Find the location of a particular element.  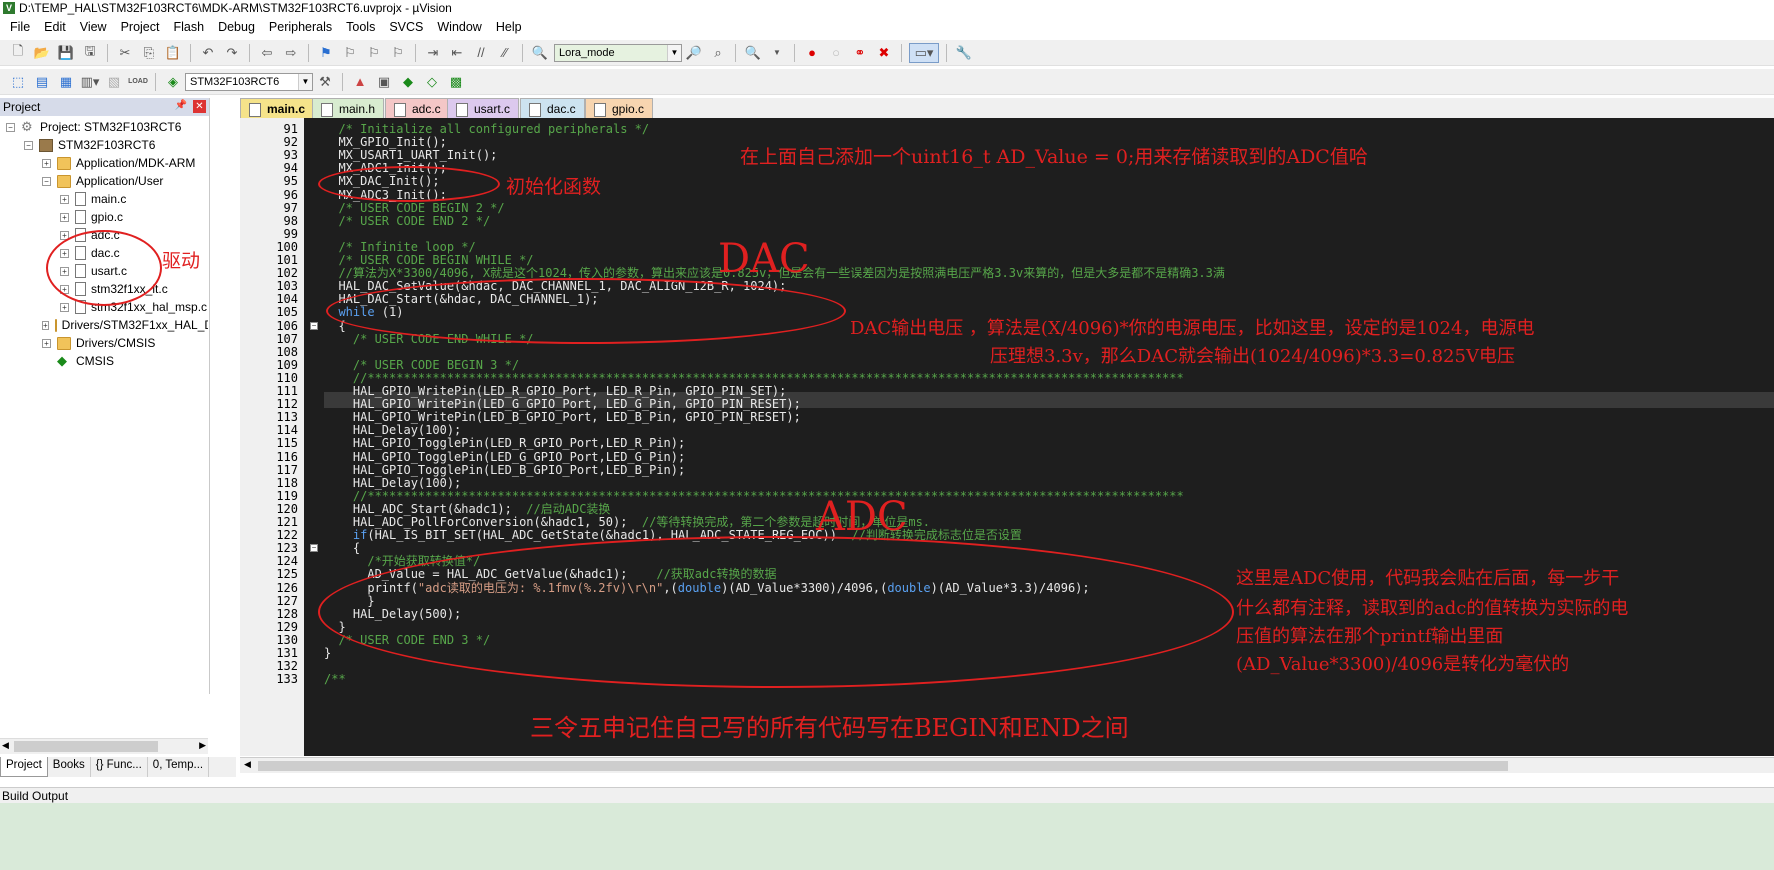

configure-icon: 🔧 is located at coordinates (964, 53).